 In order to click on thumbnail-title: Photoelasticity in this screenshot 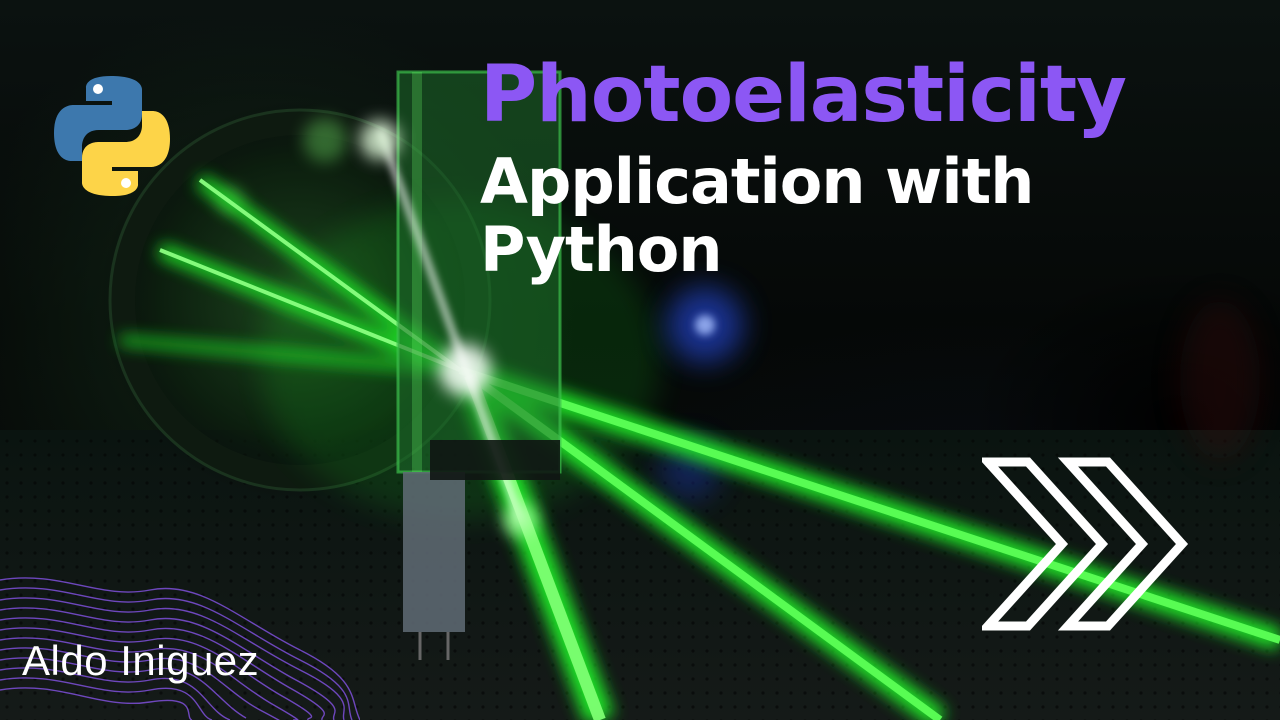, I will do `click(803, 95)`.